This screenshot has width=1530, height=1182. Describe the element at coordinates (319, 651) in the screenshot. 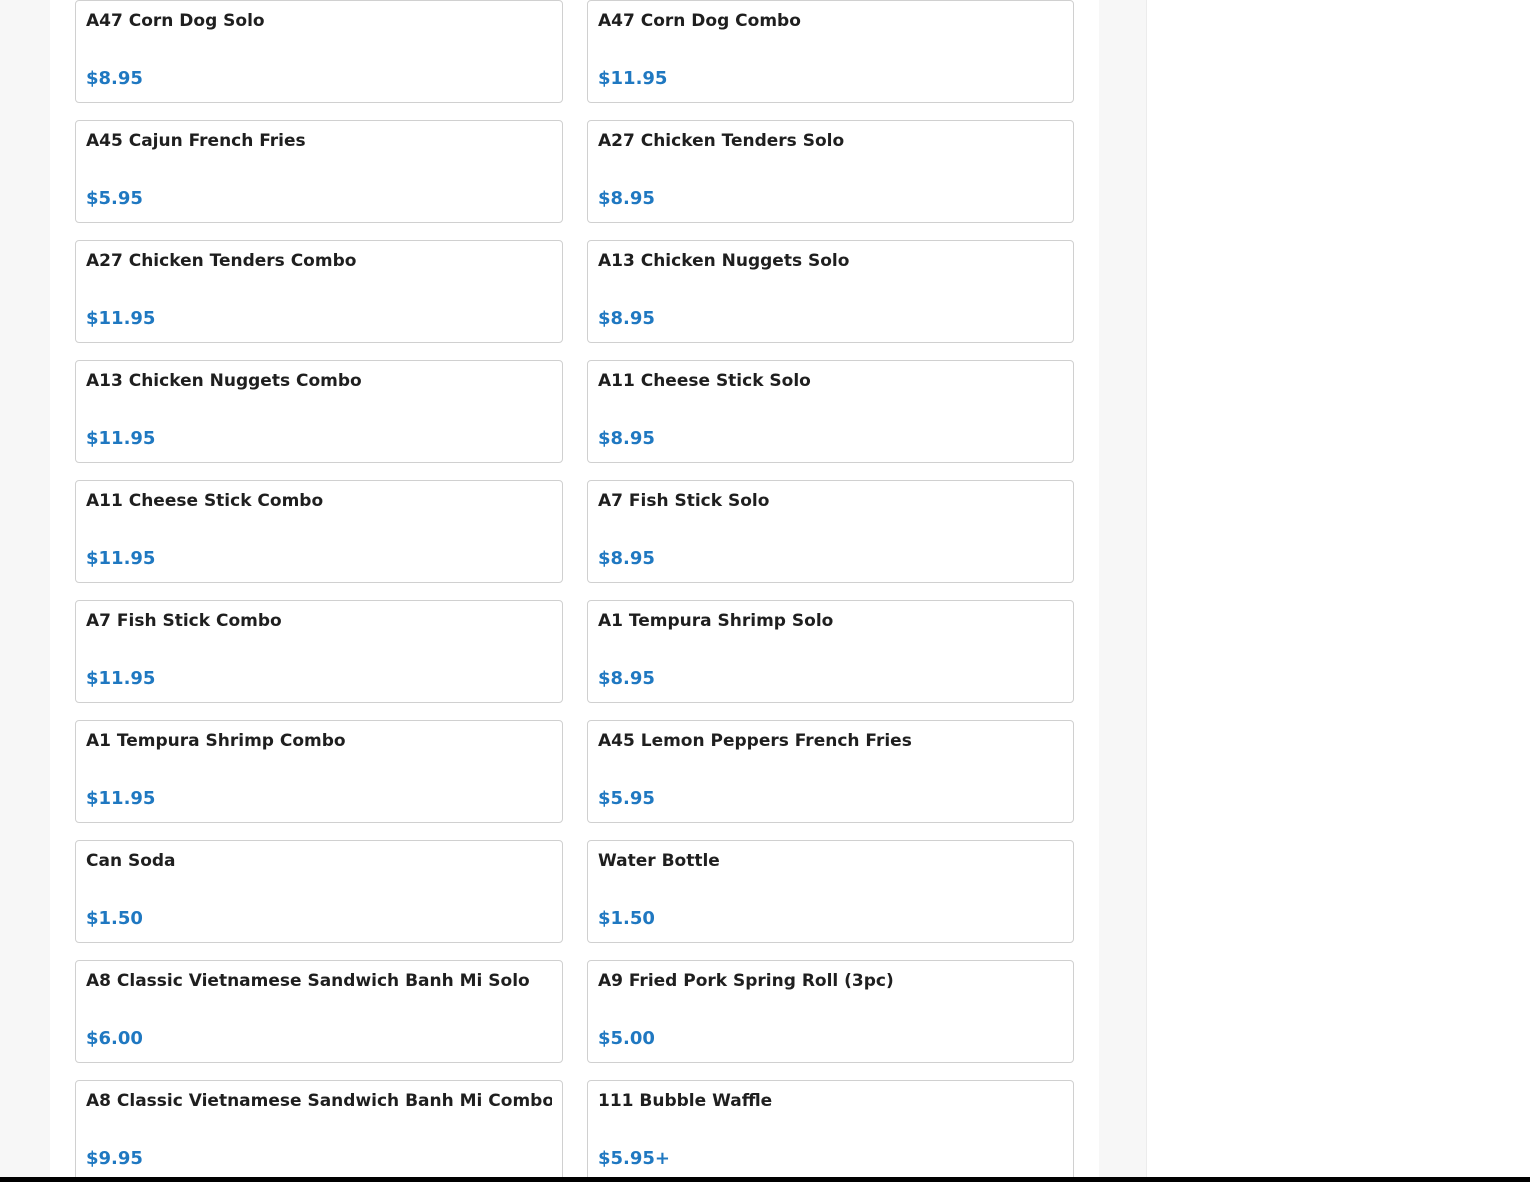

I see `menu-item-card: A7 Fish Stick Combo $11.95` at that location.